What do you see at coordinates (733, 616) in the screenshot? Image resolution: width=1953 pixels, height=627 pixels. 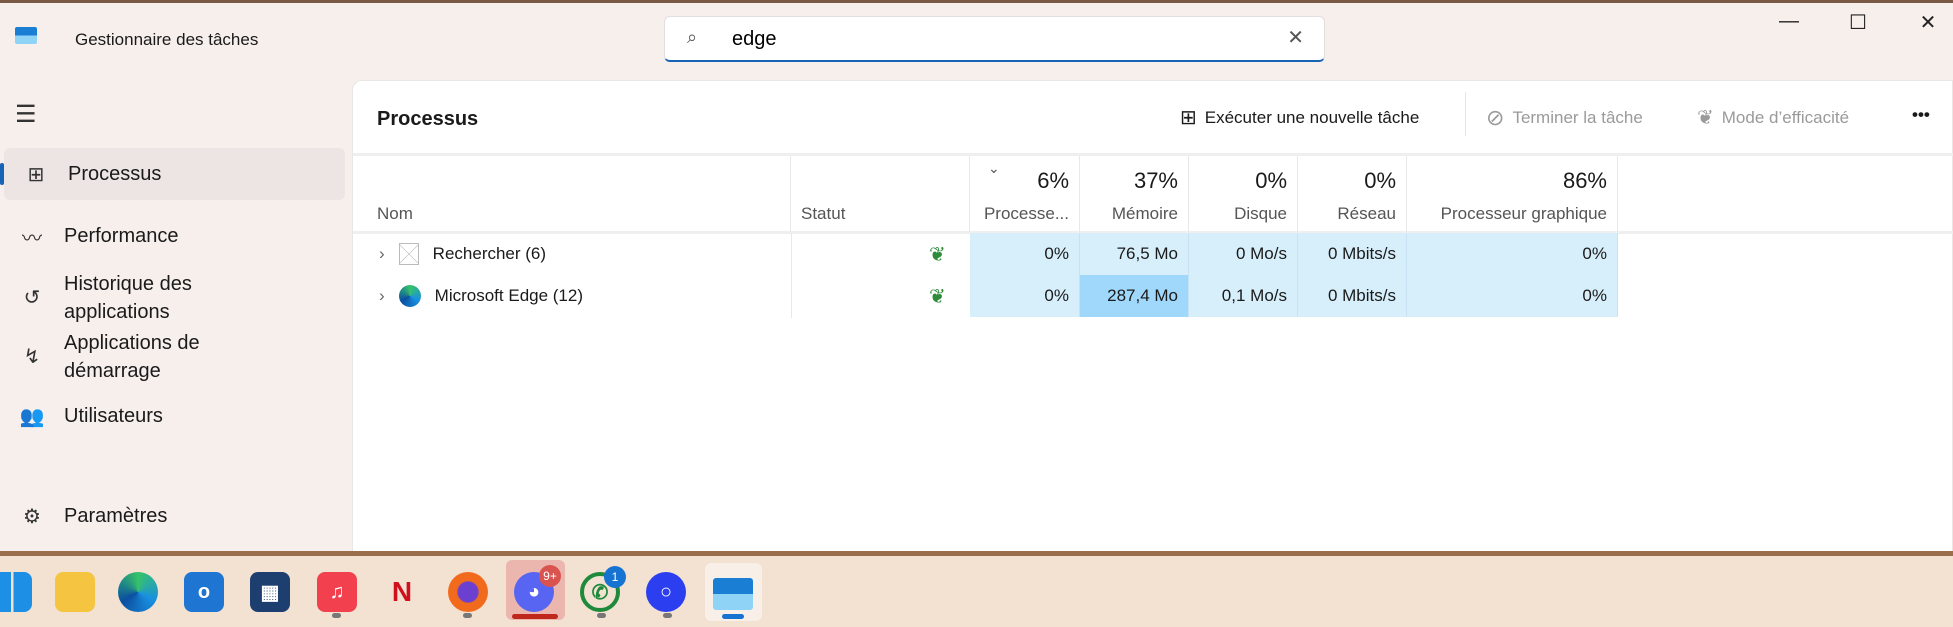 I see `active-indicator` at bounding box center [733, 616].